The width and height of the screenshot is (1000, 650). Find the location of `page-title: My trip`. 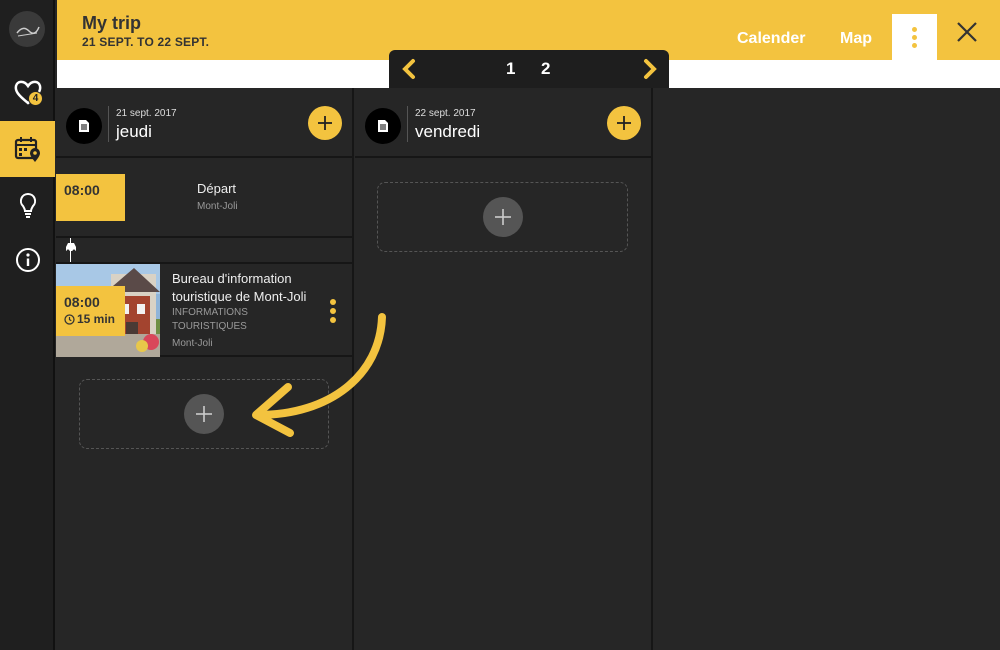

page-title: My trip is located at coordinates (112, 23).